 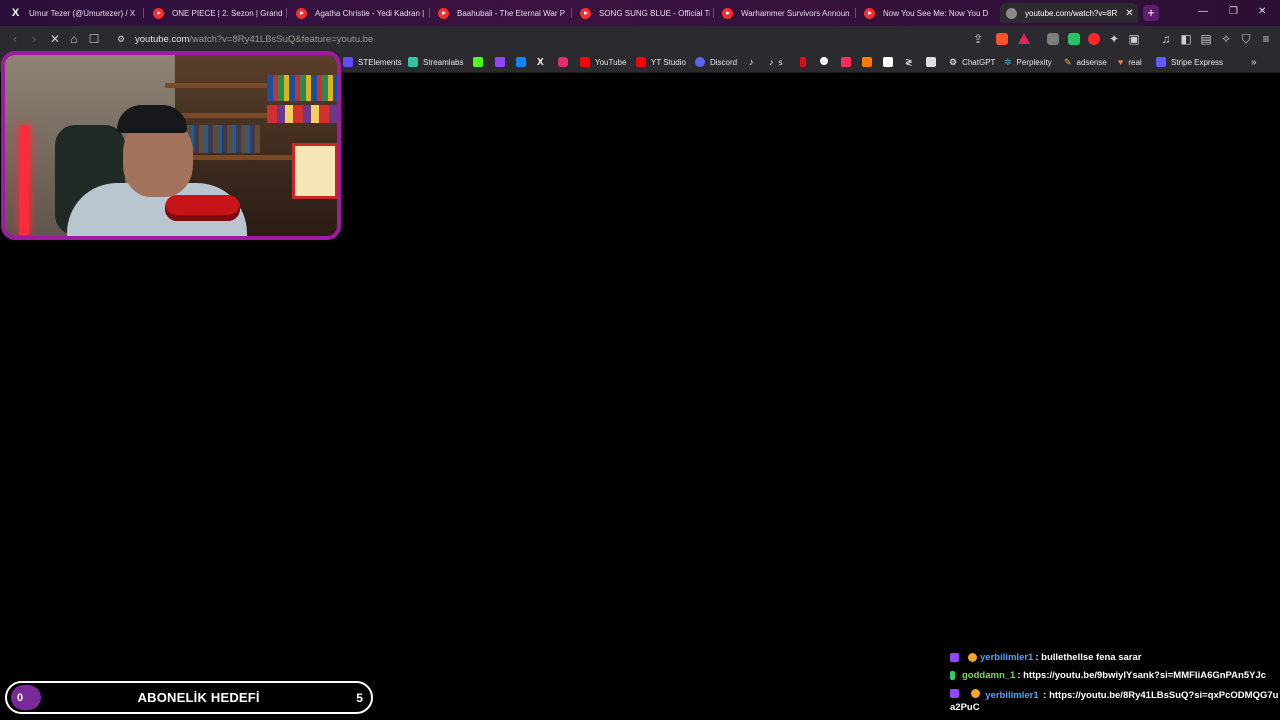 What do you see at coordinates (121, 39) in the screenshot?
I see `site-info-icon: ⚙` at bounding box center [121, 39].